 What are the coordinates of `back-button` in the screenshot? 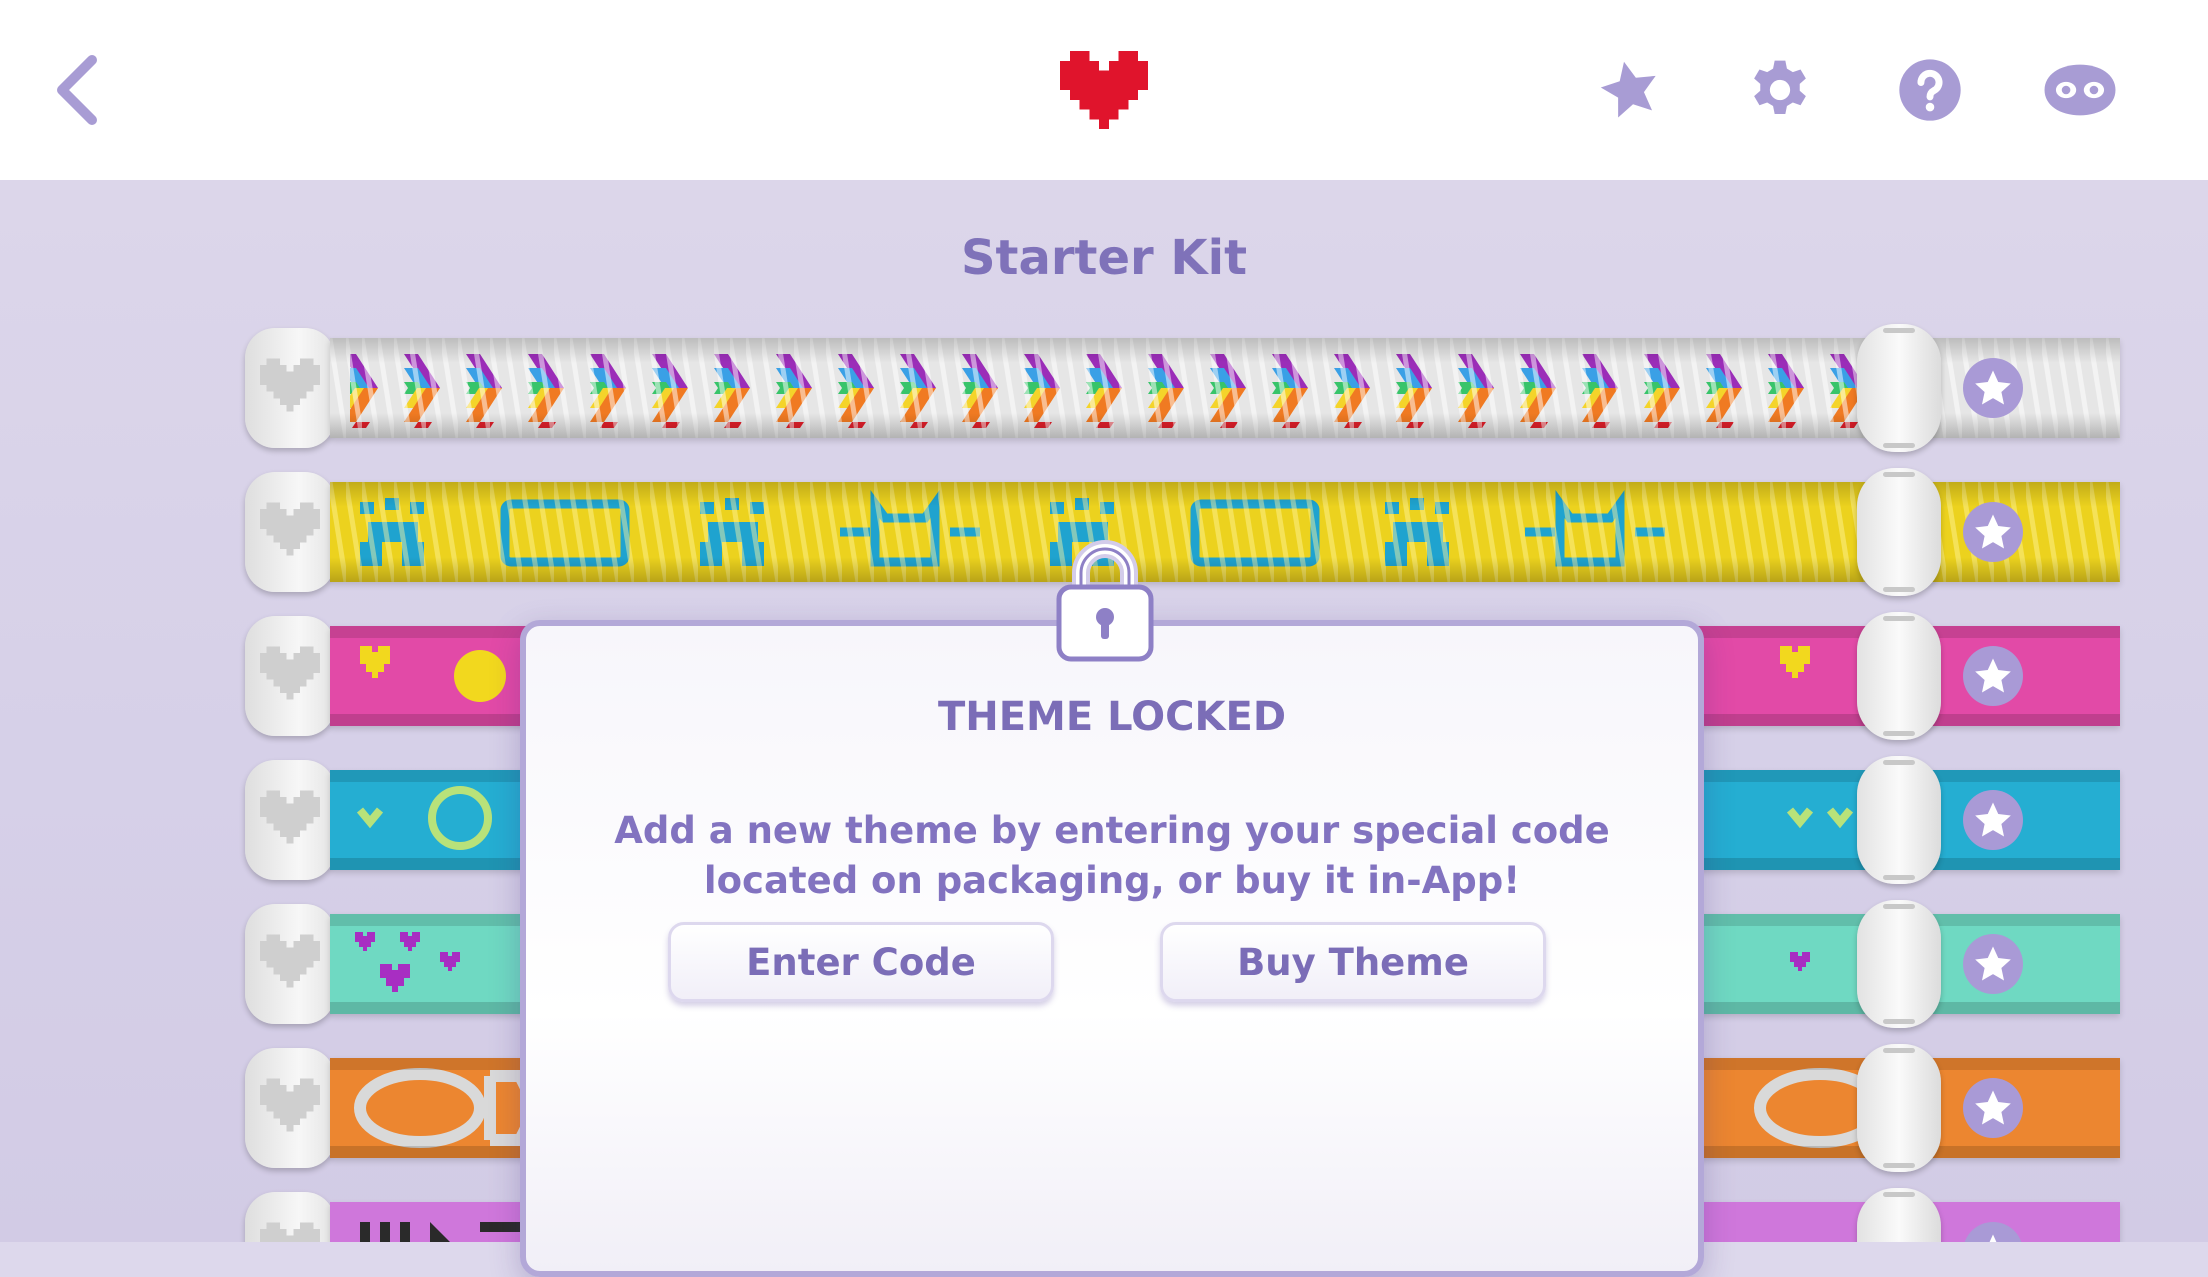 It's located at (78, 90).